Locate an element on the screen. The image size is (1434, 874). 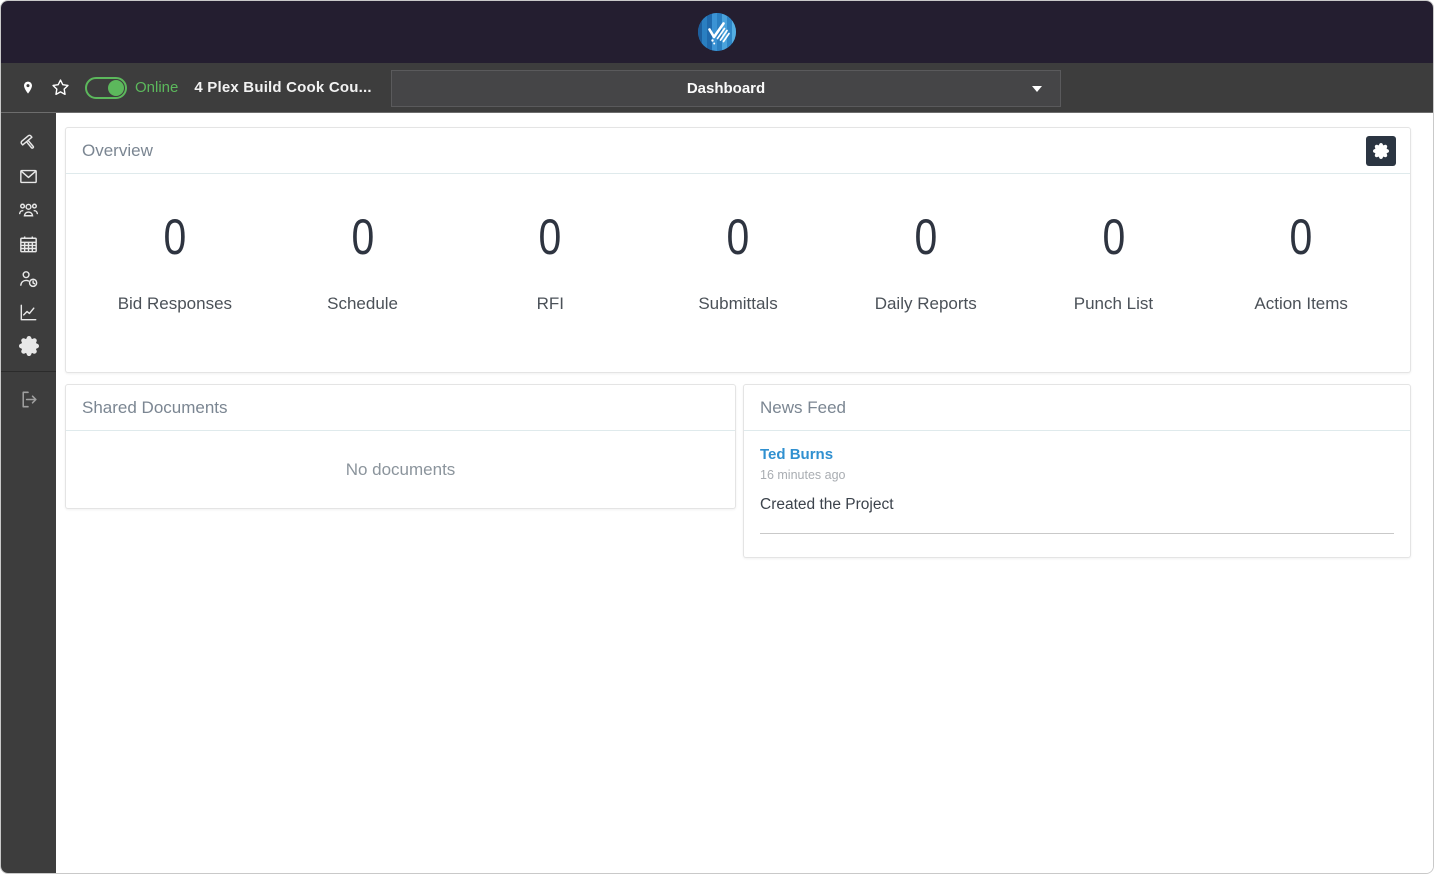
sidebar-item-logout is located at coordinates (29, 399).